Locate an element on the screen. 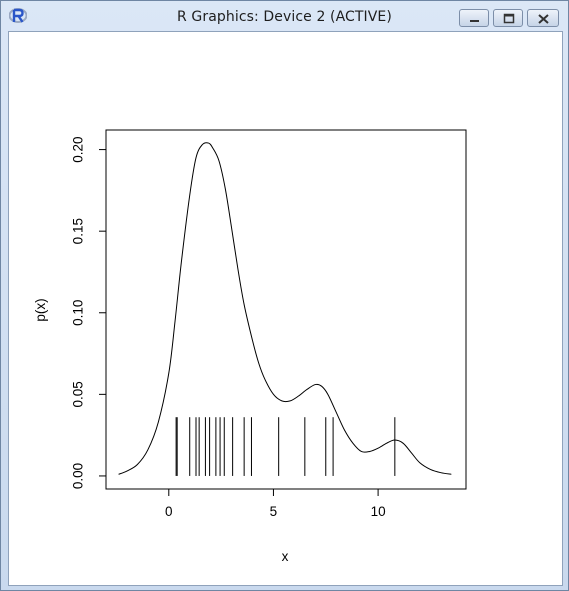  y-tick-label: 0.15 is located at coordinates (78, 231).